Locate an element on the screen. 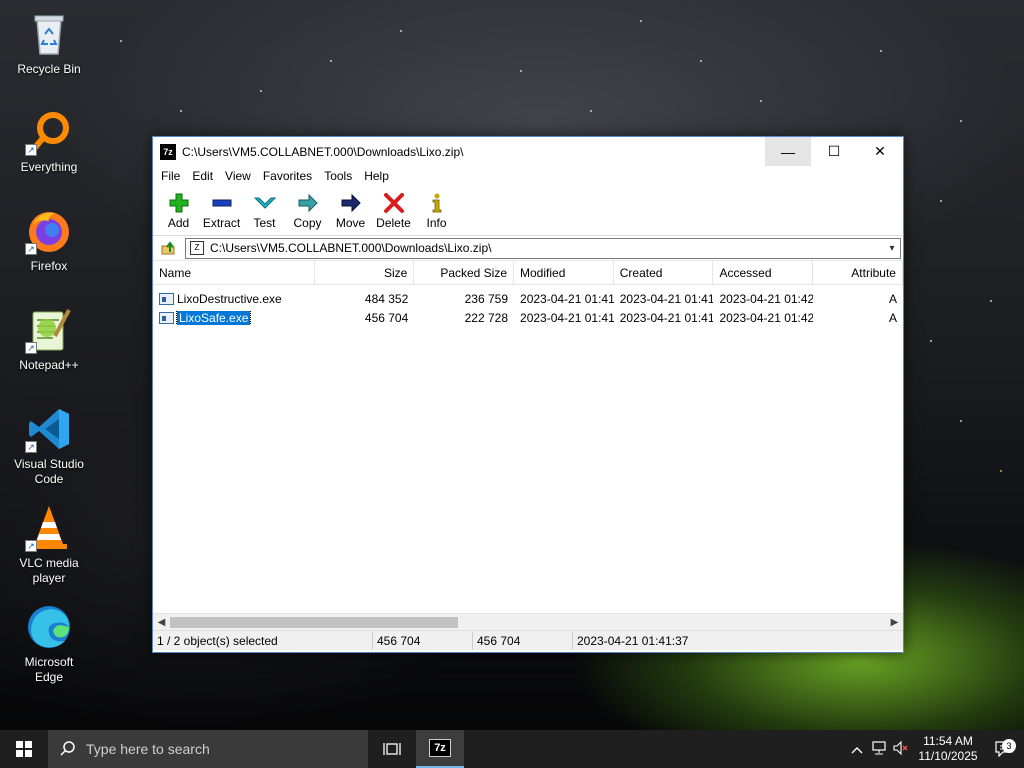 The height and width of the screenshot is (768, 1024). notepad-plus-plus-icon: ↗ is located at coordinates (49, 330).